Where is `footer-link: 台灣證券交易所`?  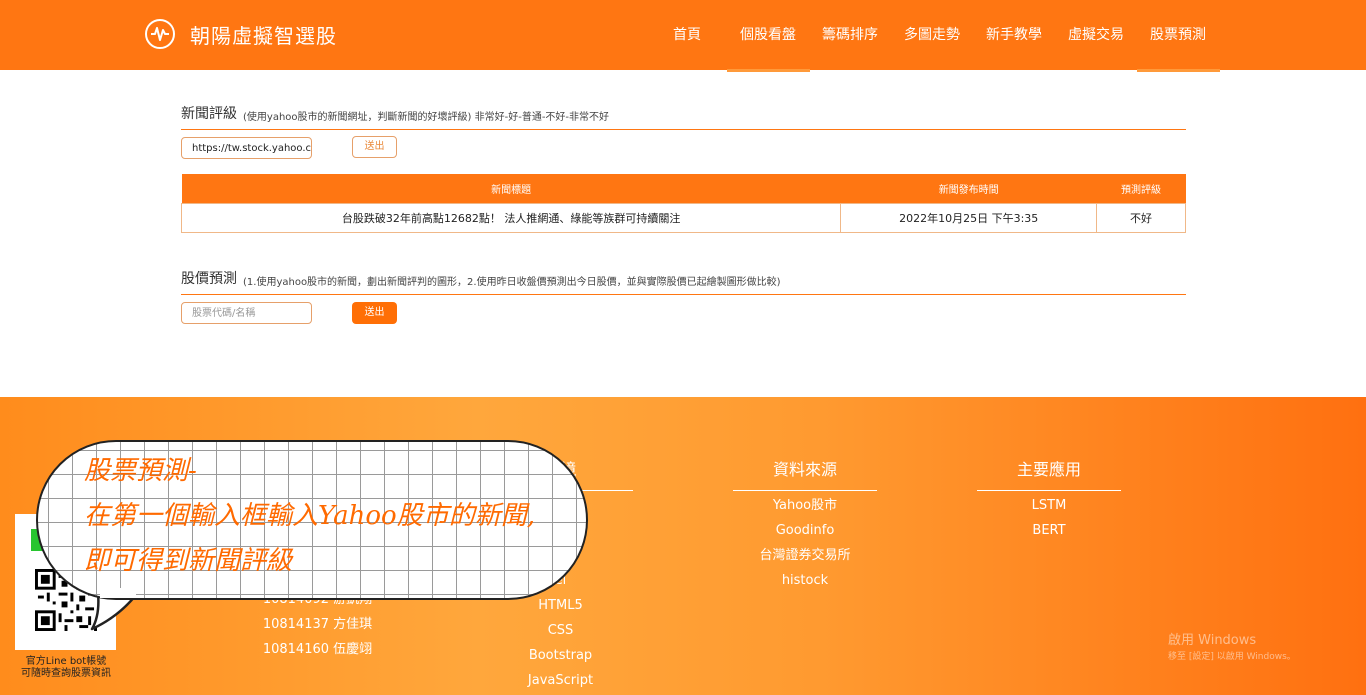 footer-link: 台灣證券交易所 is located at coordinates (805, 555).